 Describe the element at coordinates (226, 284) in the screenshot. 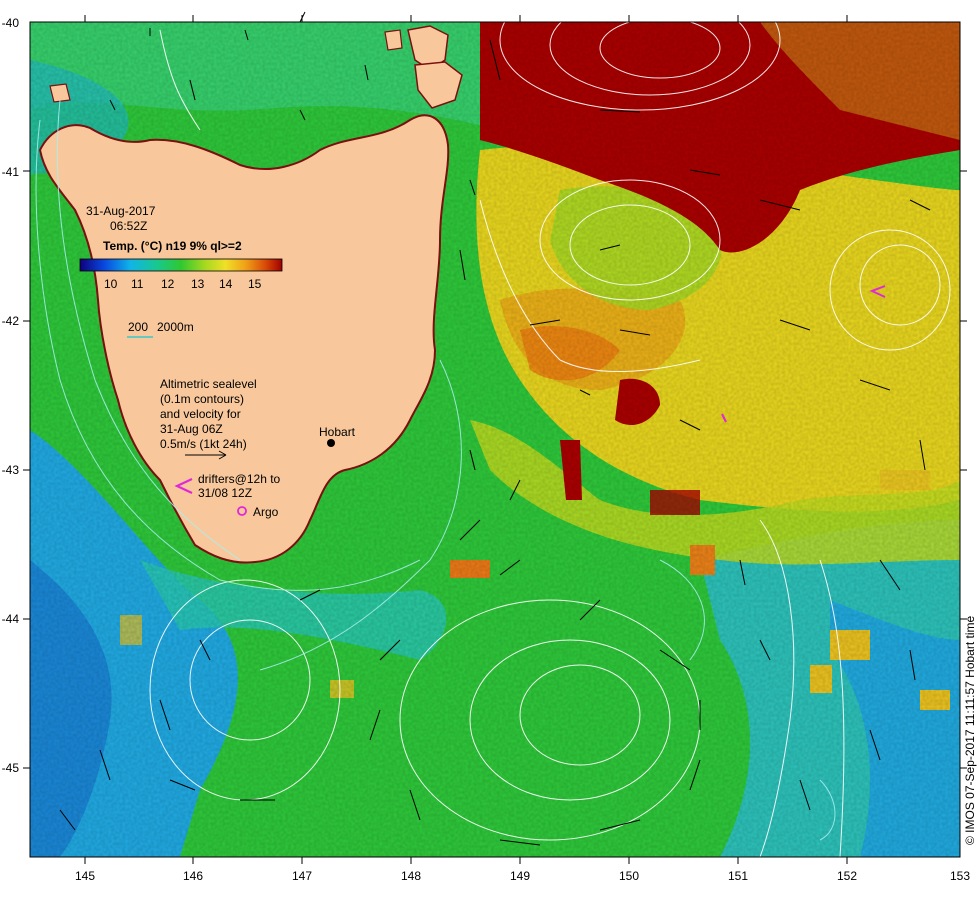

I see `colorbar-tick: 14` at that location.